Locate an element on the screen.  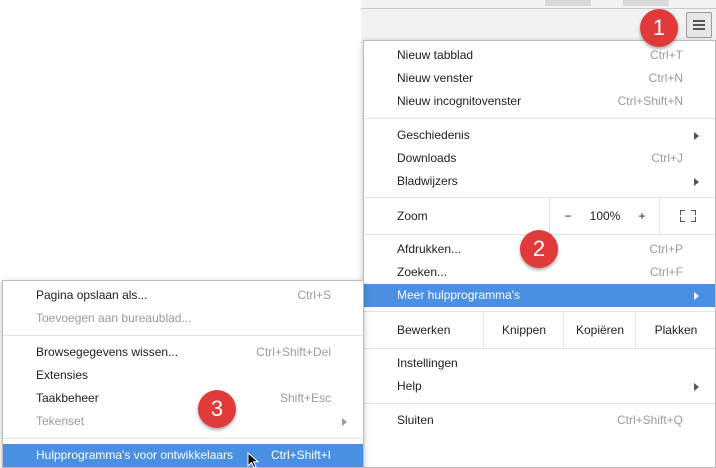
menu-item-more-tools: Meer hulpprogramma's is located at coordinates (539, 295).